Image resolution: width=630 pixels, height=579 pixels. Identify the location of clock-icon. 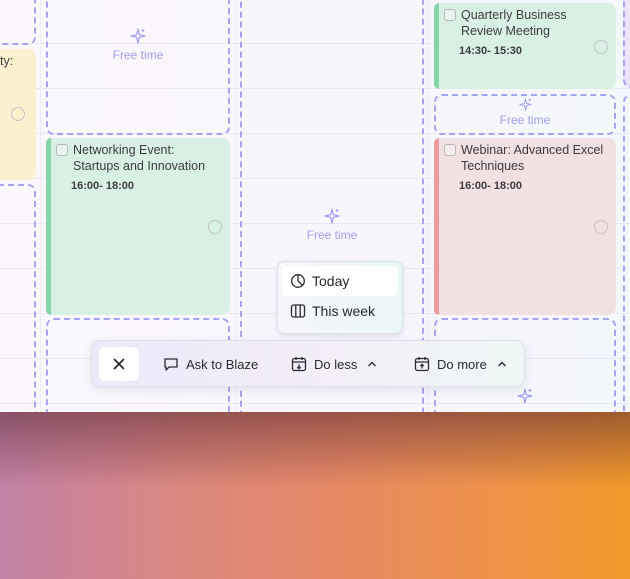
(298, 281).